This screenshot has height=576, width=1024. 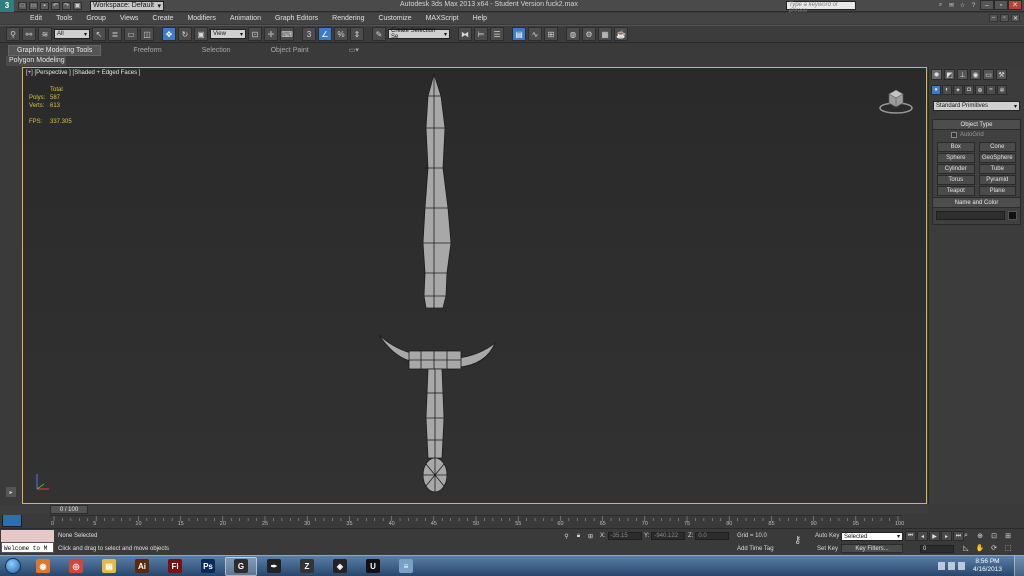 What do you see at coordinates (1001, 74) in the screenshot?
I see `utilities-tab-icon: ⚒` at bounding box center [1001, 74].